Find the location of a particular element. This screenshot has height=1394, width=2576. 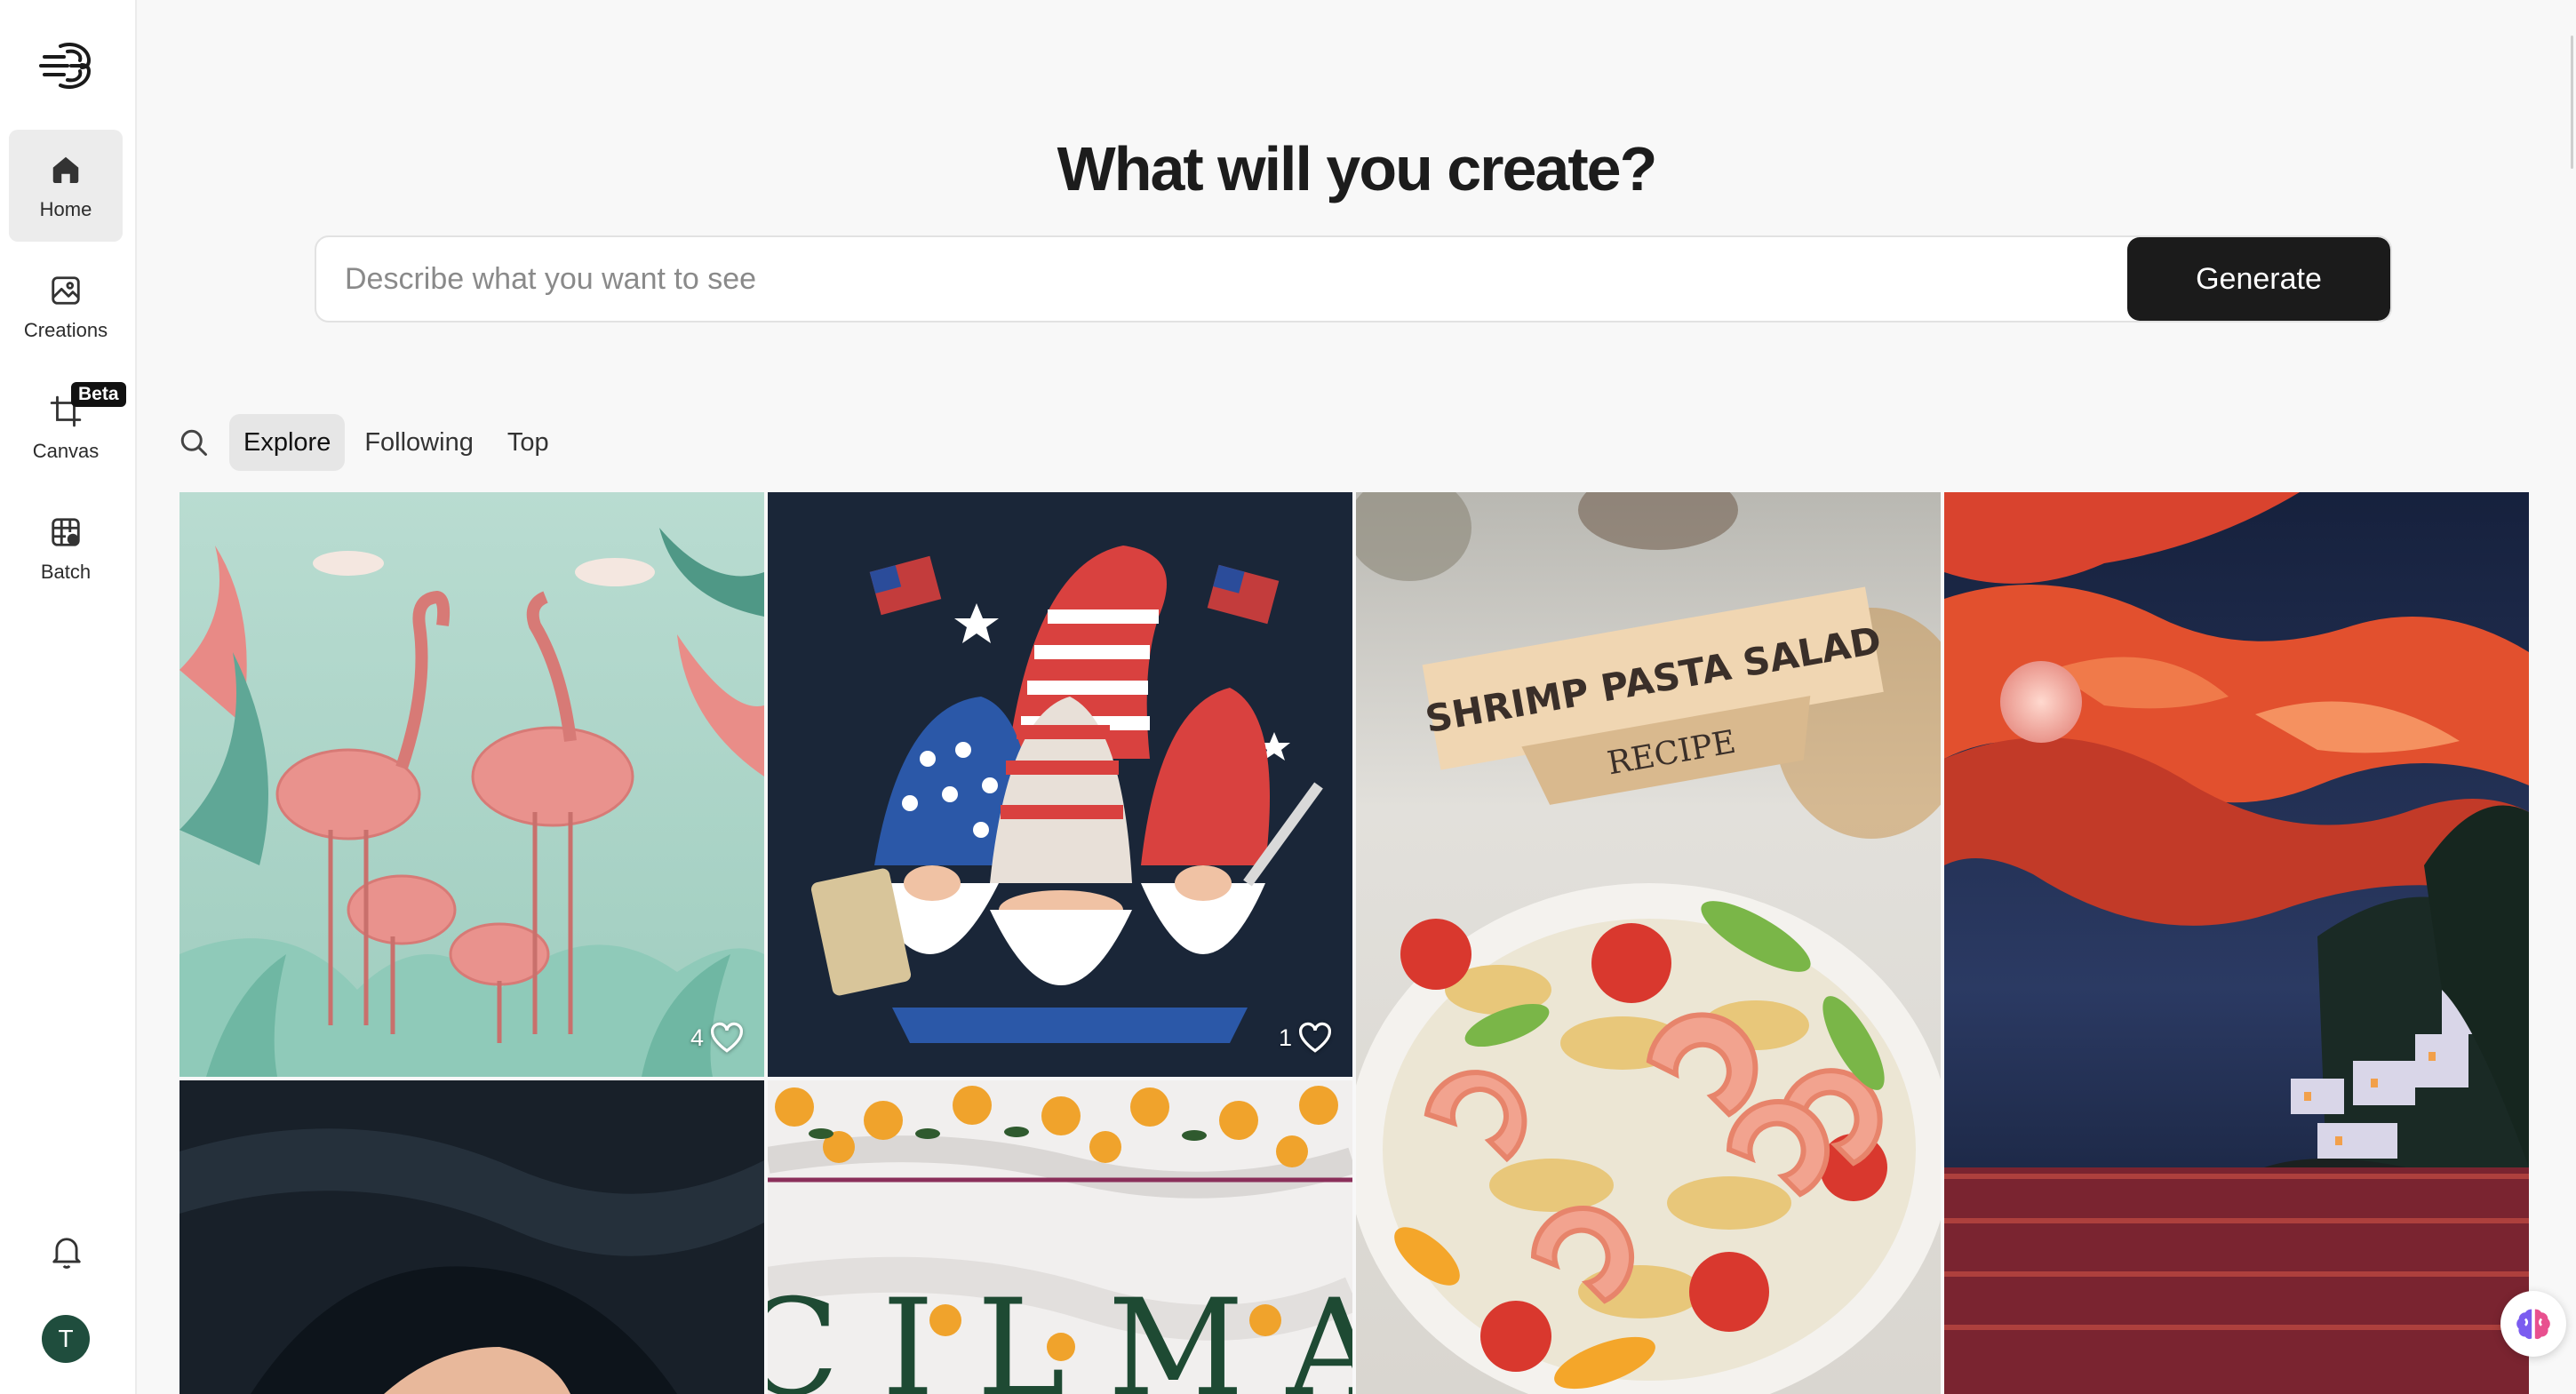

sidebar-item-label: Home is located at coordinates (65, 209).